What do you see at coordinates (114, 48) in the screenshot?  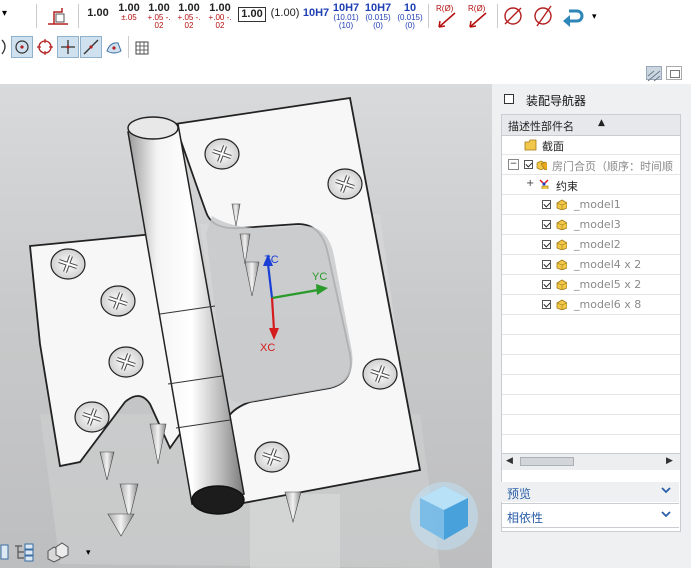 I see `surface-point-icon` at bounding box center [114, 48].